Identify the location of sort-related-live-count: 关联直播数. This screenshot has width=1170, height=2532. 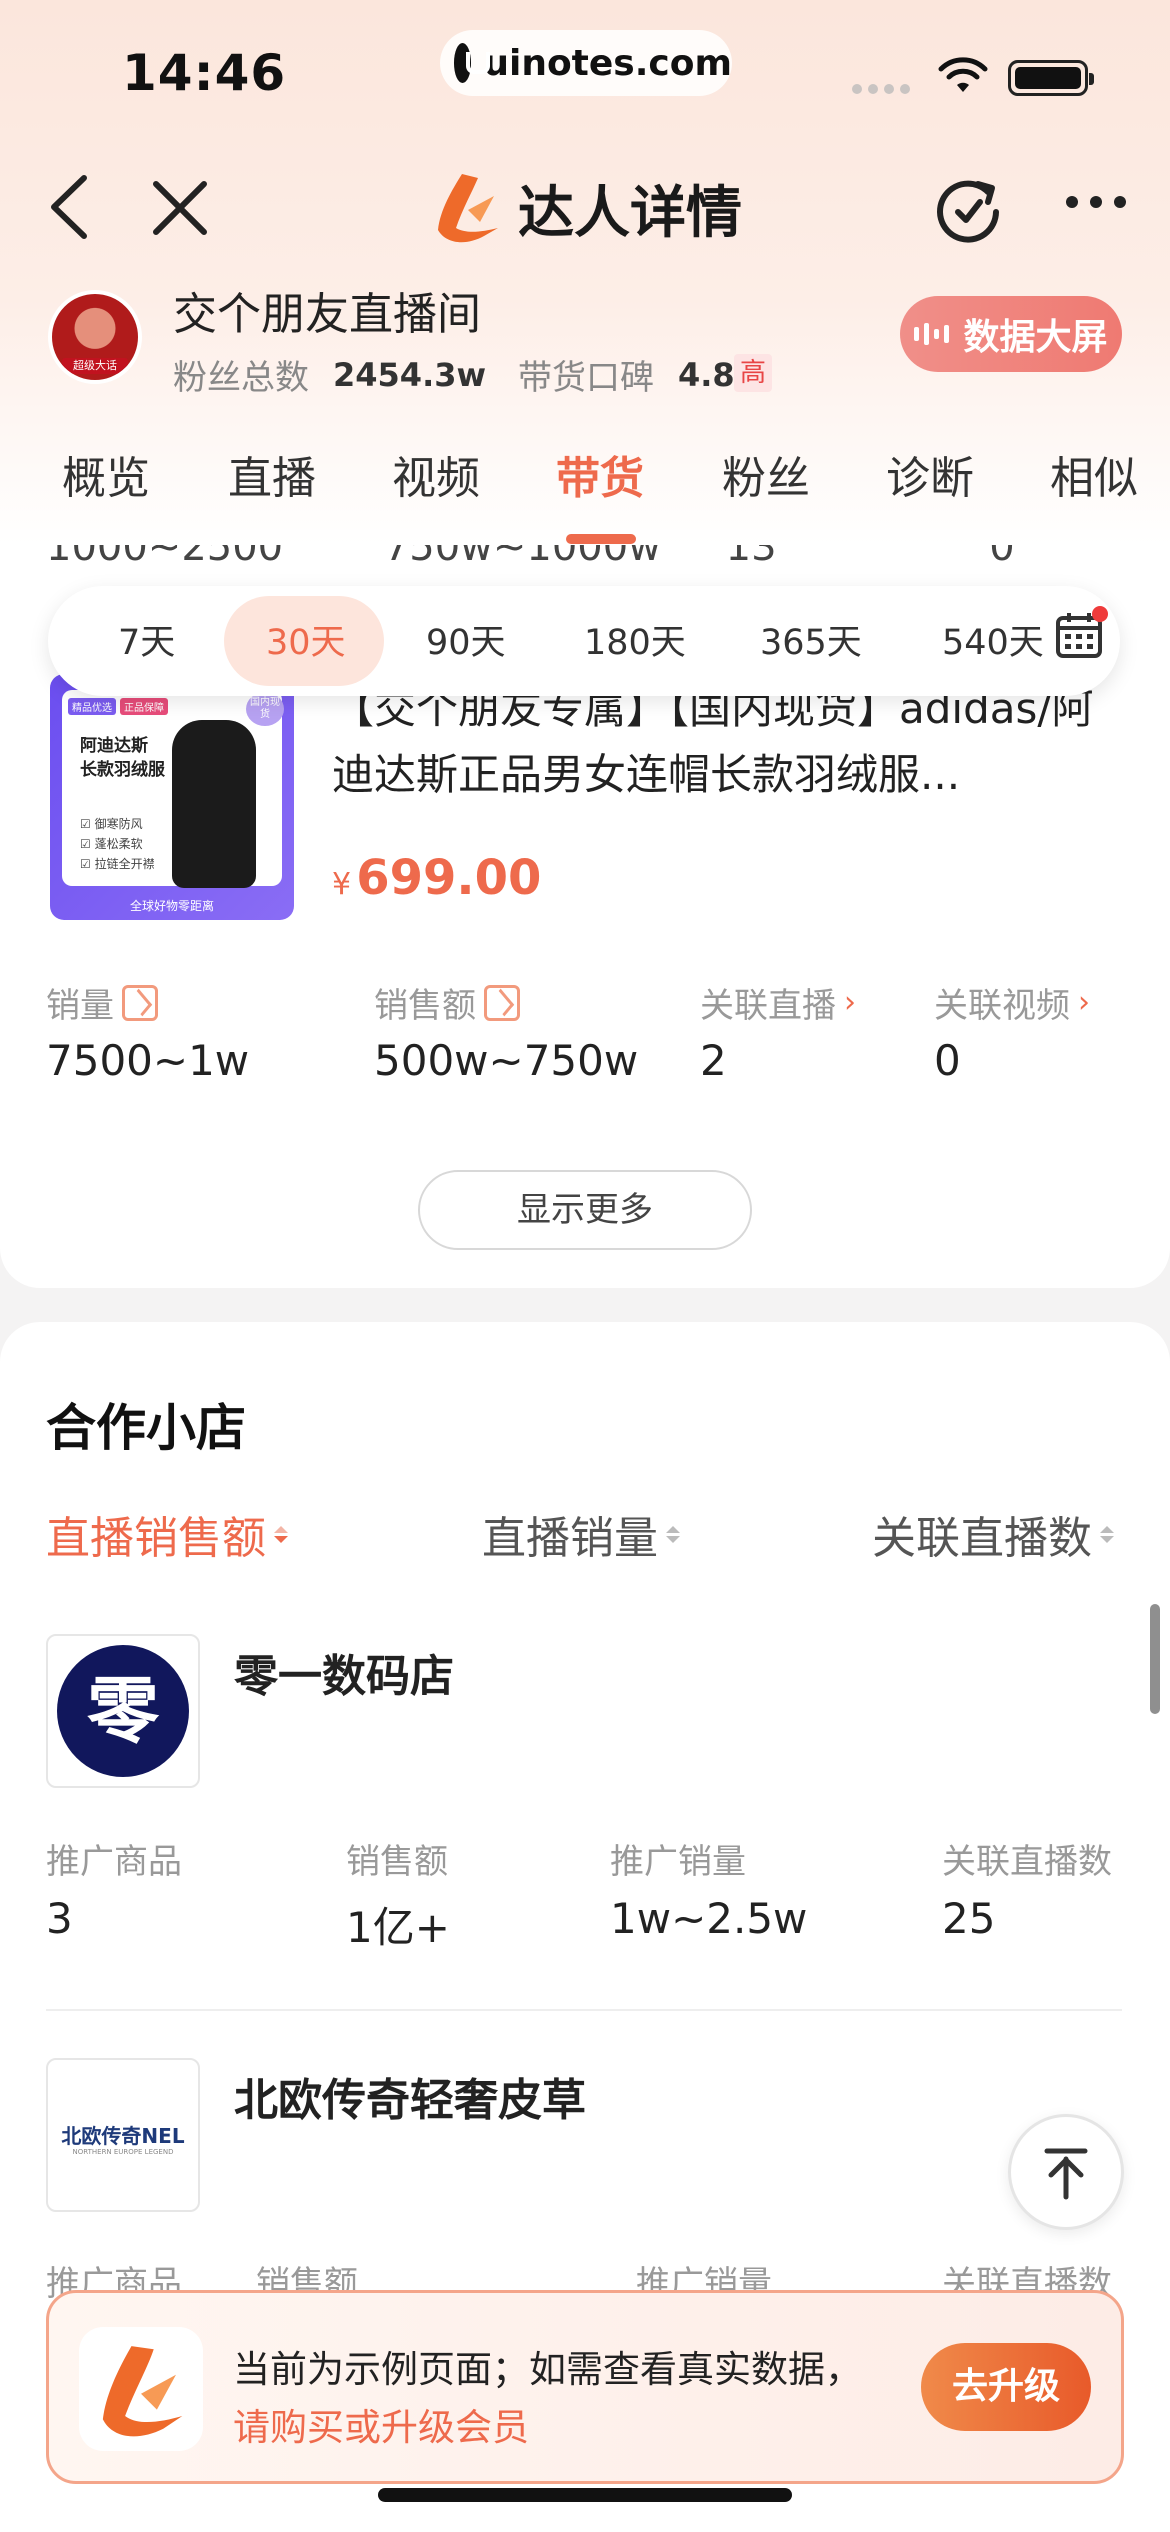
(993, 1534).